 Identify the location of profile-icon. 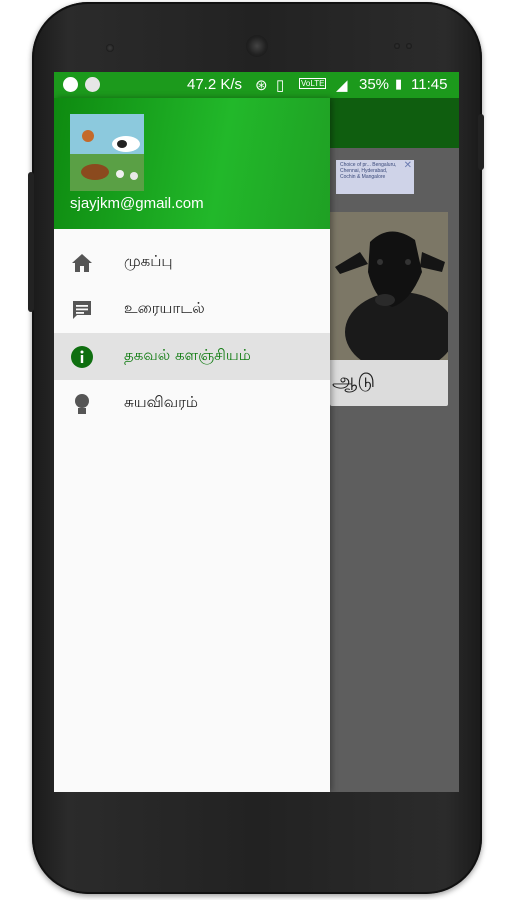
(82, 404).